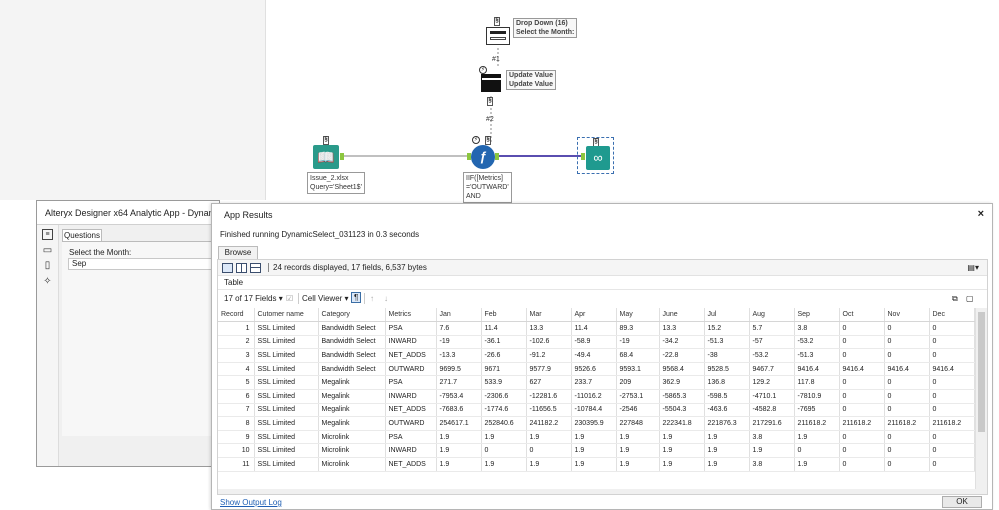 The width and height of the screenshot is (999, 510). I want to click on checkbox-icon: ☑, so click(289, 298).